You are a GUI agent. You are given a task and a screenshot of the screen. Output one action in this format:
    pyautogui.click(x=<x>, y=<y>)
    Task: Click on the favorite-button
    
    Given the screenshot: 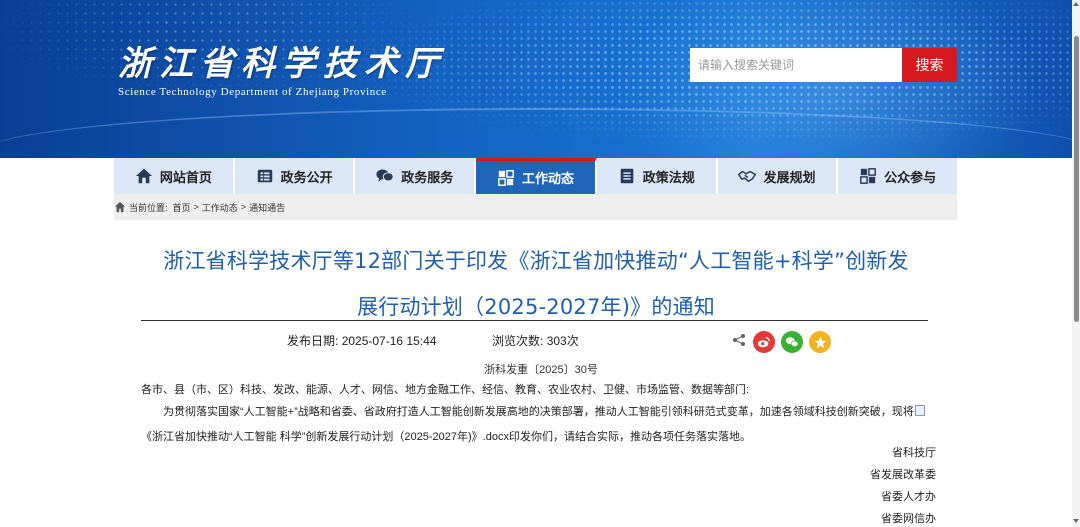 What is the action you would take?
    pyautogui.click(x=820, y=342)
    